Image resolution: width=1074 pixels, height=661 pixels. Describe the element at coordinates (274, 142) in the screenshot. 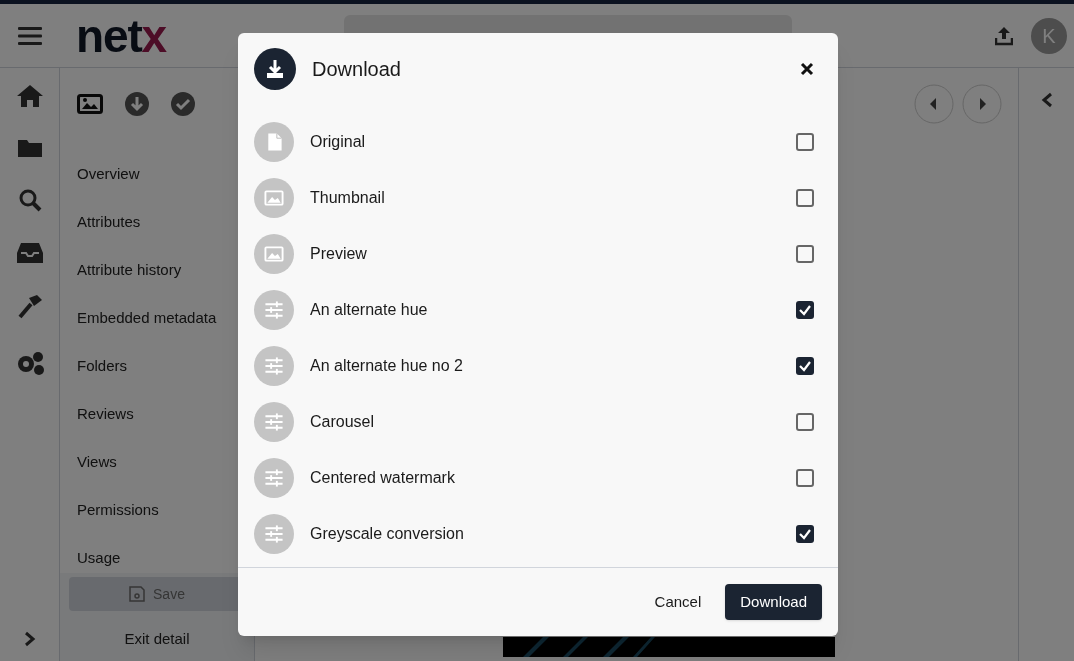

I see `file-icon` at that location.